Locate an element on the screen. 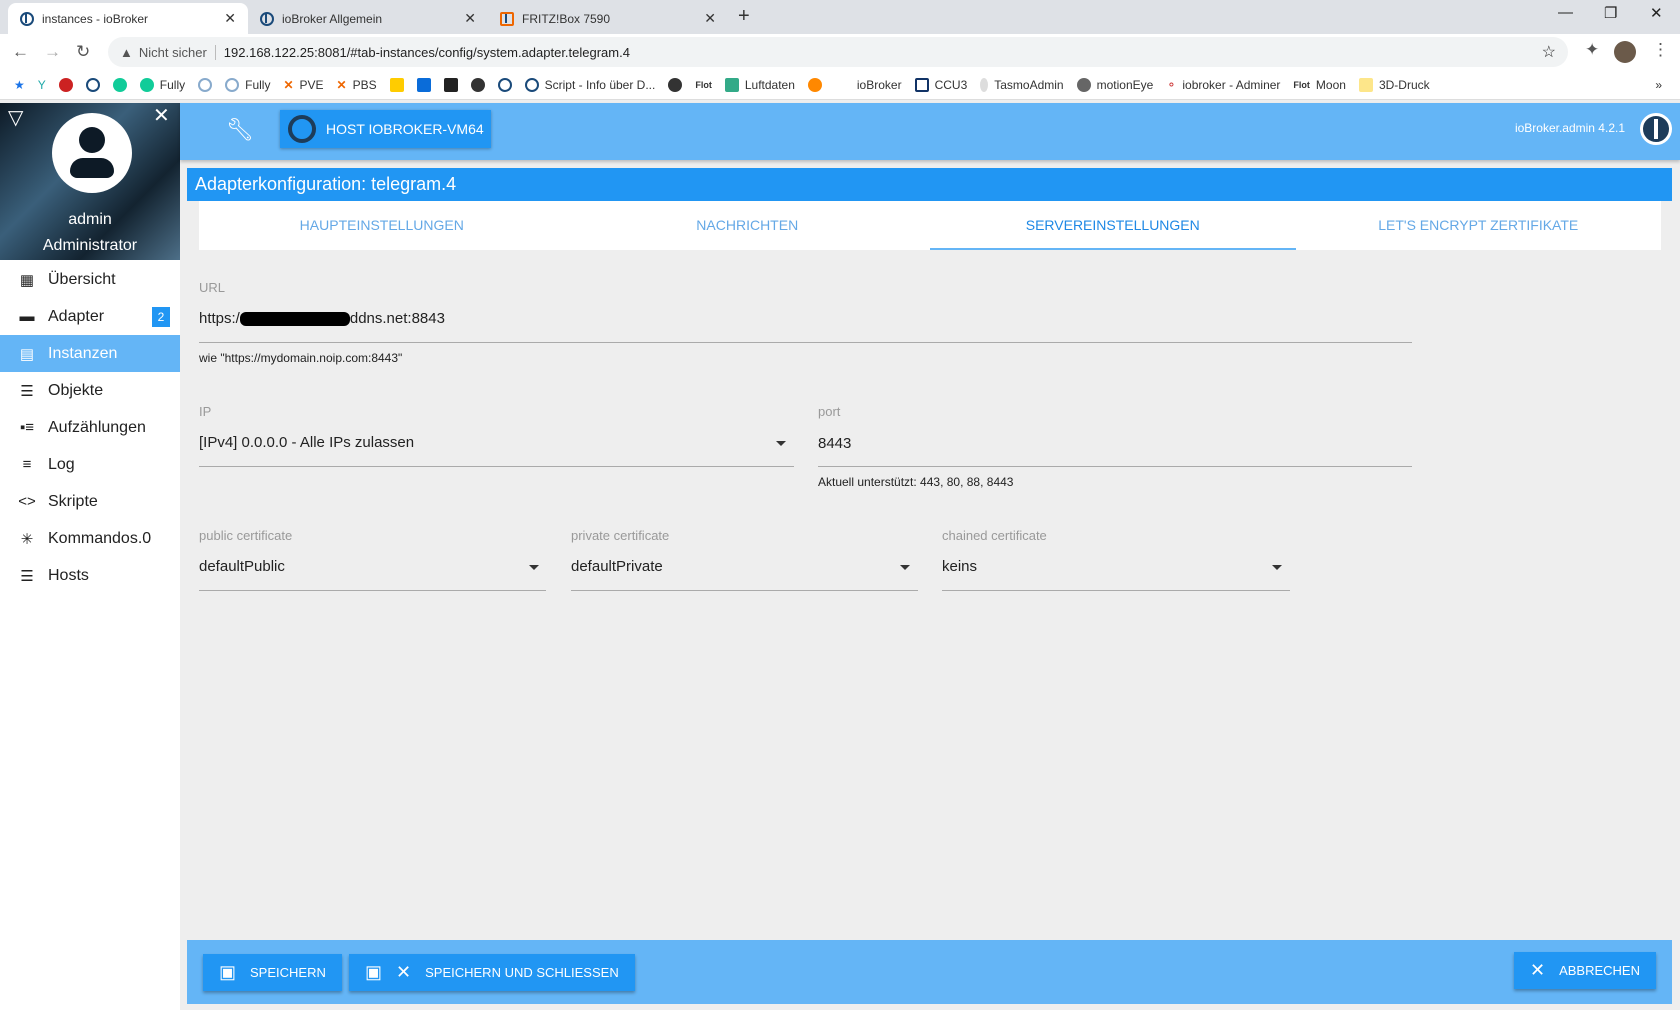 The width and height of the screenshot is (1680, 1010). profile-avatar is located at coordinates (1625, 52).